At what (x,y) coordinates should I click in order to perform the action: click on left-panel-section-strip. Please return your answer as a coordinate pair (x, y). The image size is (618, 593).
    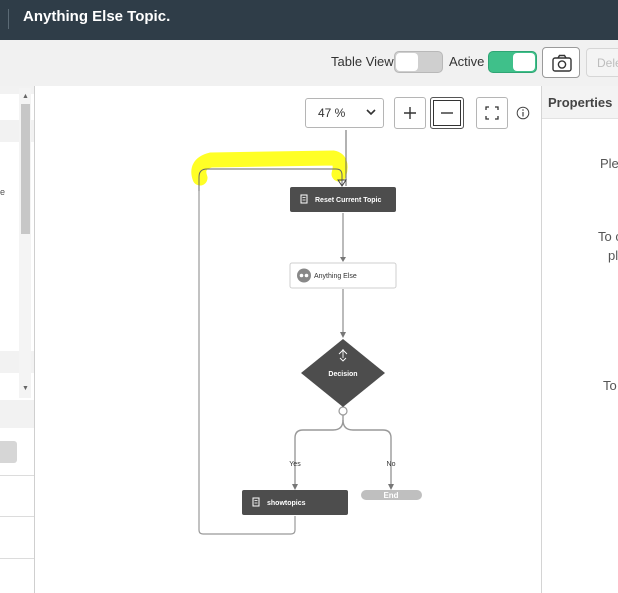
    Looking at the image, I should click on (17, 414).